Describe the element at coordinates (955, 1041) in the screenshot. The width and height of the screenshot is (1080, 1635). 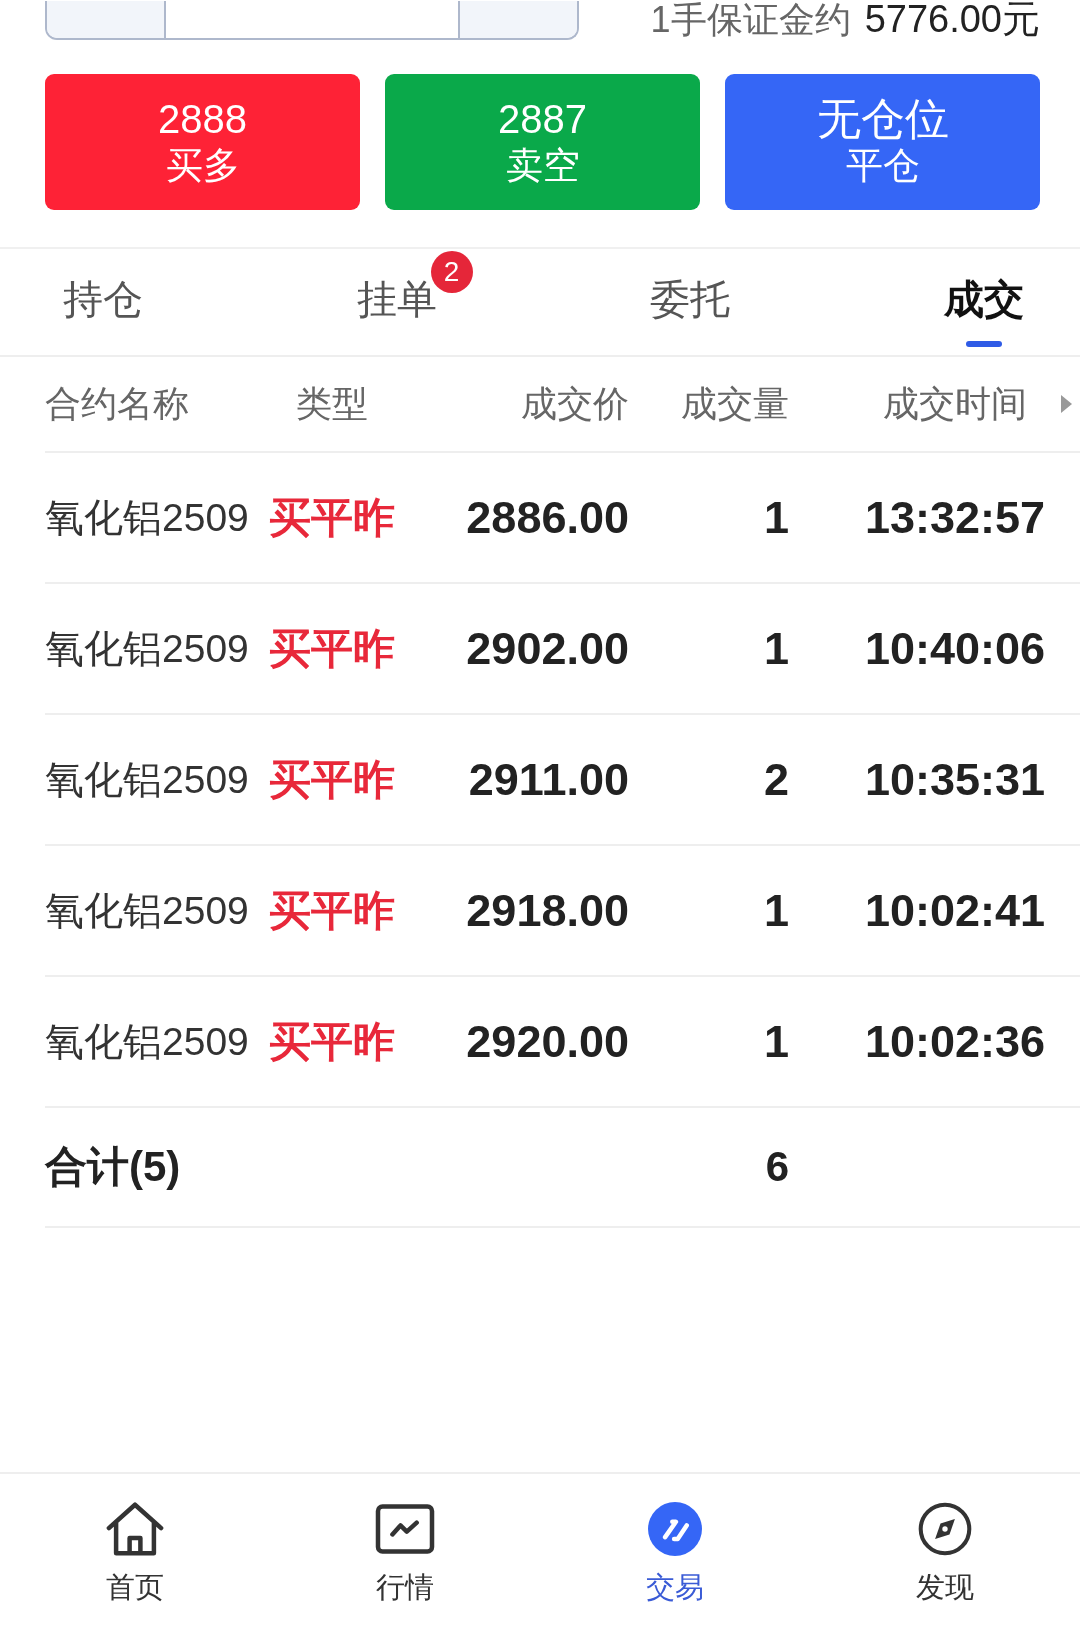
I see `time-cell: 10:02:36` at that location.